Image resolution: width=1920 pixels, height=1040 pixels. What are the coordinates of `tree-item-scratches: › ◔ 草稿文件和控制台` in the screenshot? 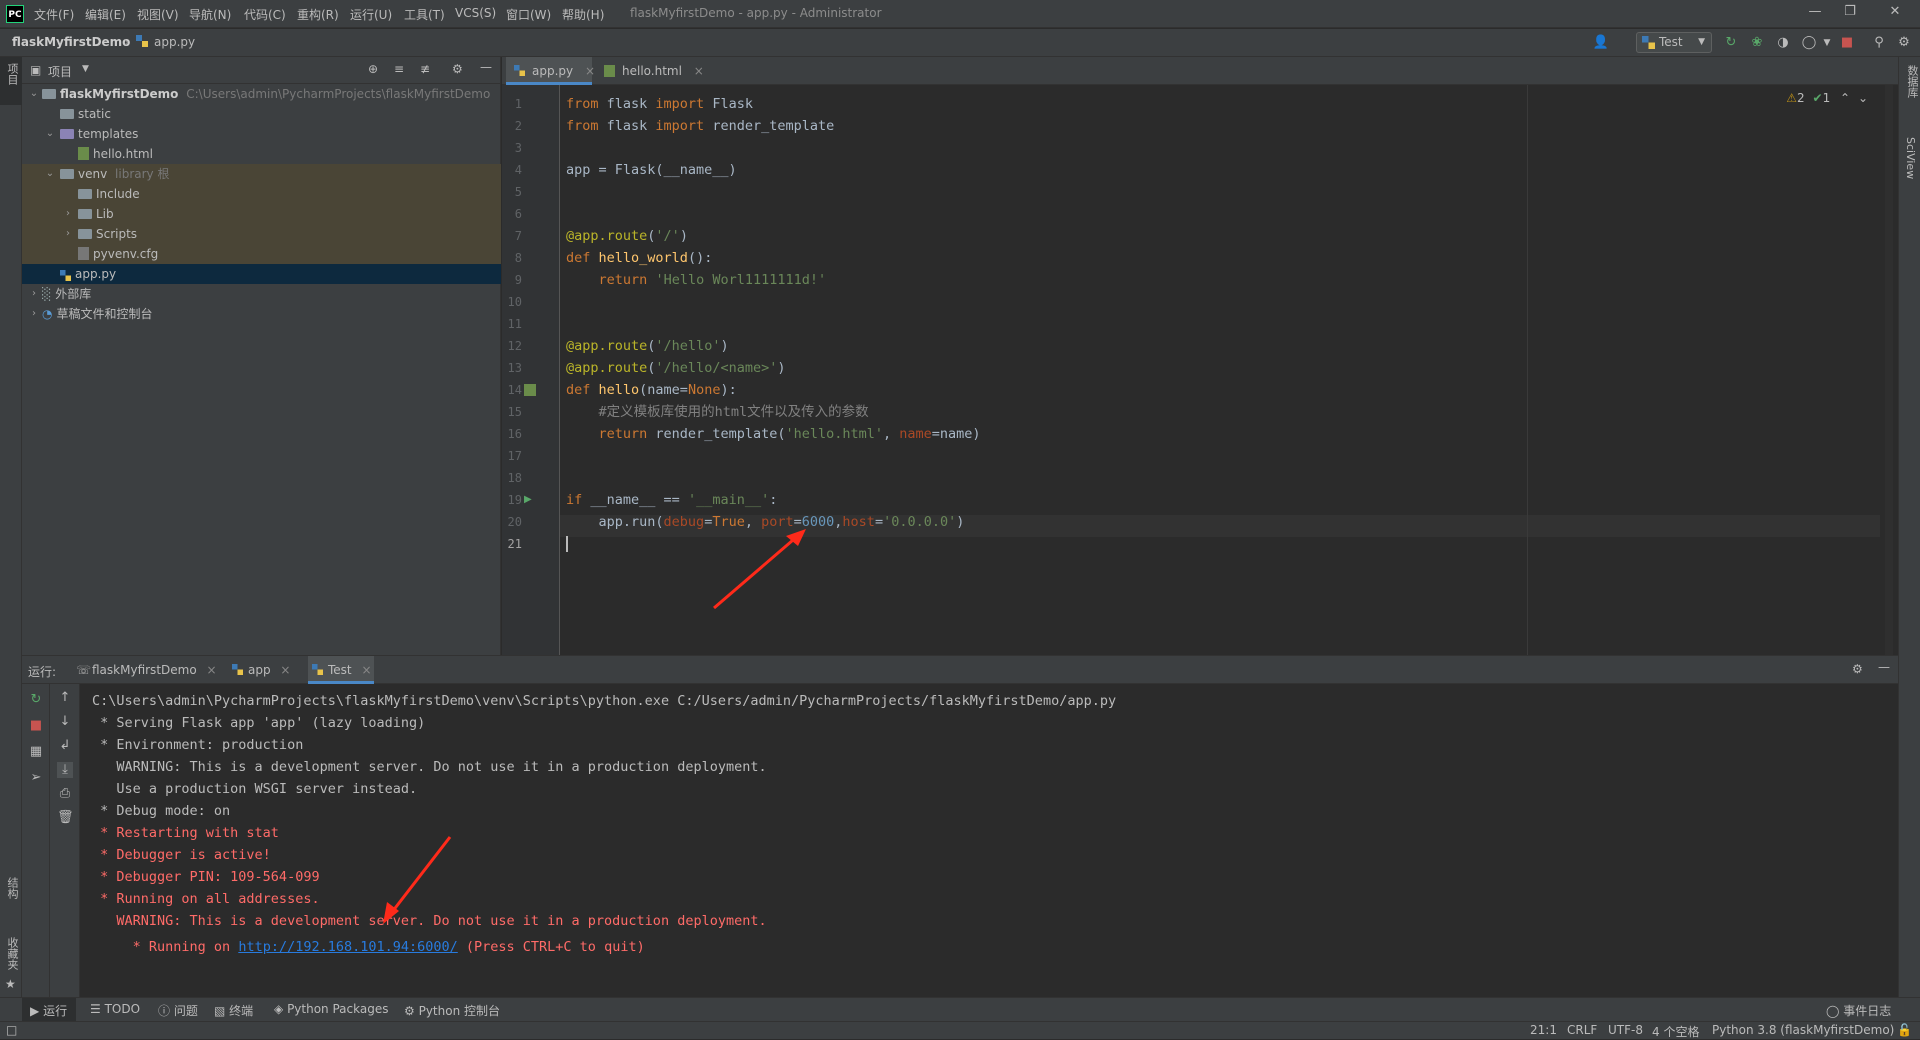 It's located at (261, 314).